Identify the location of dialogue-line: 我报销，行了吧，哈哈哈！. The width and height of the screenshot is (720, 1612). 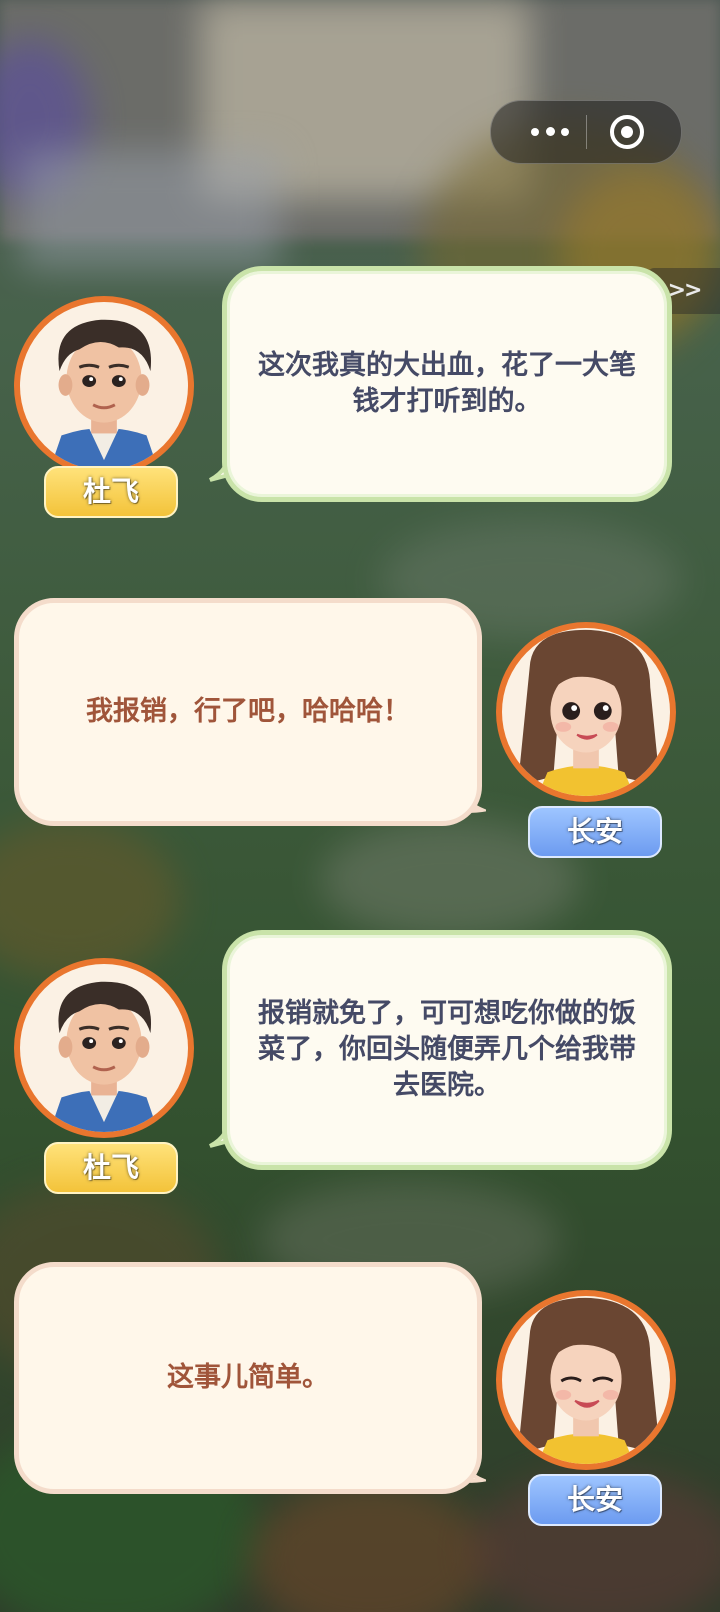
(248, 711).